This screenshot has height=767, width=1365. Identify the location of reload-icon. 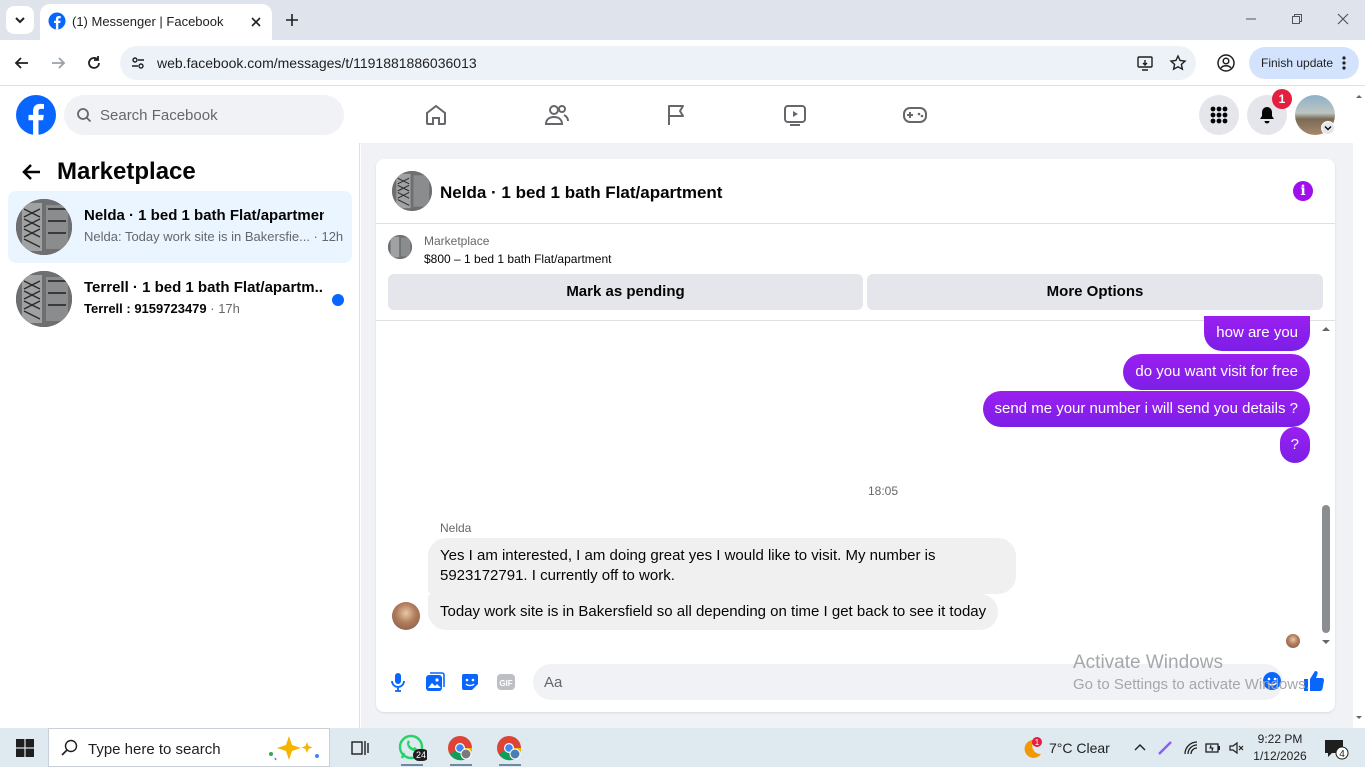
(94, 63).